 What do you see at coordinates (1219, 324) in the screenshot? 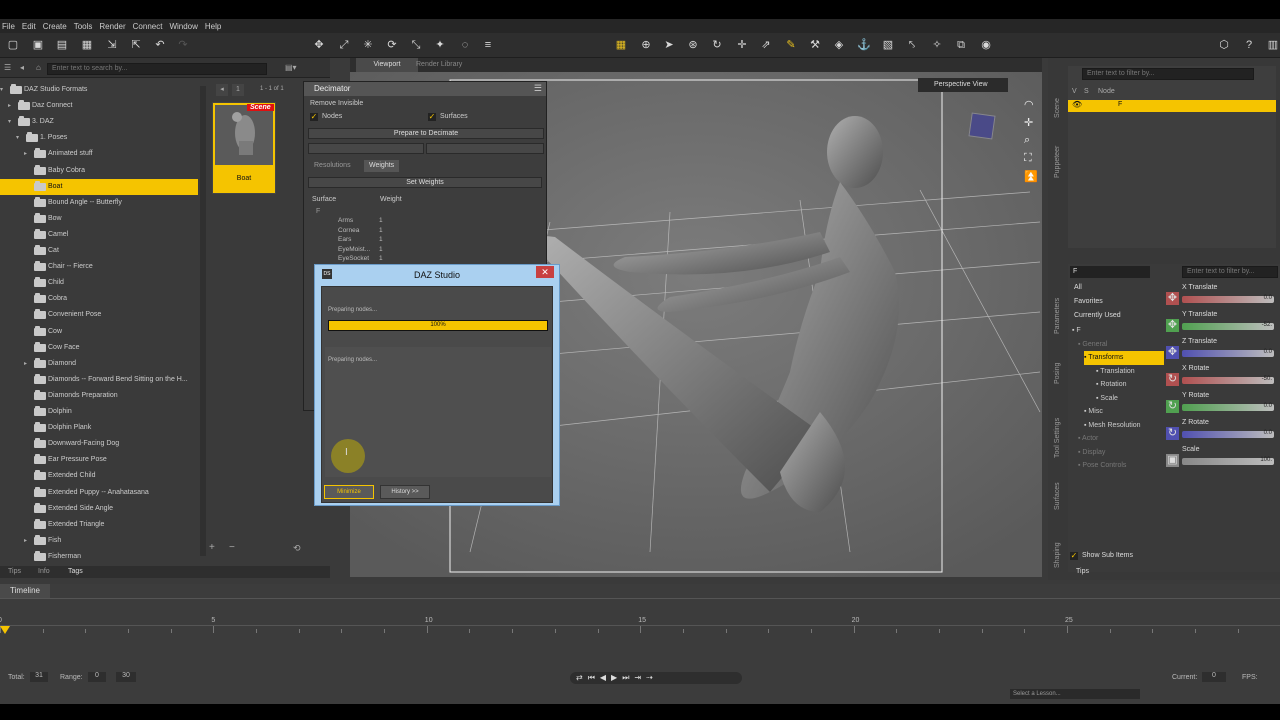
I see `parameter-slider: ✥ Y Translate -52.` at bounding box center [1219, 324].